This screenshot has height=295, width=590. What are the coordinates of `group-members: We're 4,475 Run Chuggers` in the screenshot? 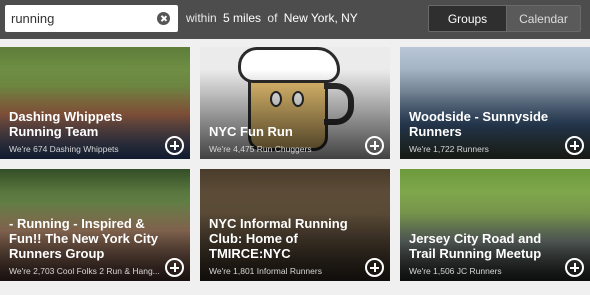 It's located at (260, 149).